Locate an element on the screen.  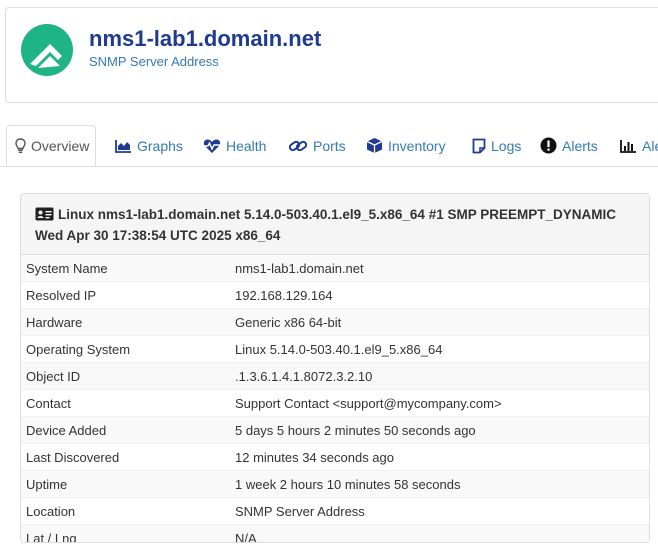
tab-graphs: Graphs is located at coordinates (149, 145).